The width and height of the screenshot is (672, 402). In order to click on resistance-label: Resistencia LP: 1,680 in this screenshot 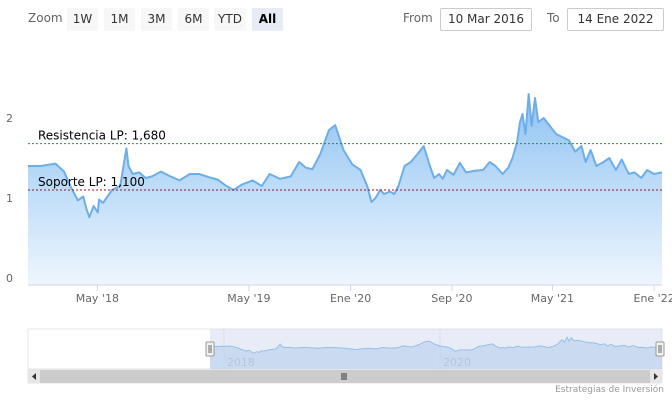, I will do `click(102, 136)`.